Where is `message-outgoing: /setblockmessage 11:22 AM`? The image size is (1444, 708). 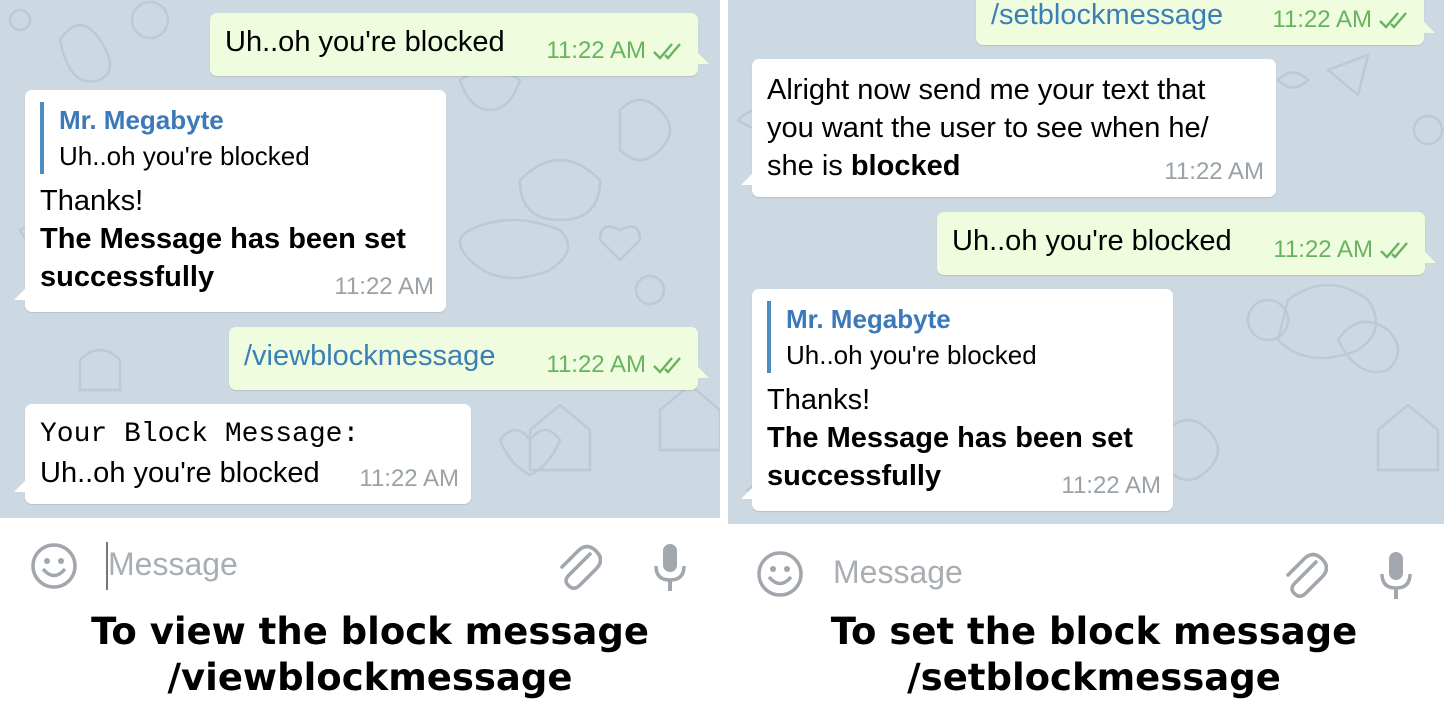 message-outgoing: /setblockmessage 11:22 AM is located at coordinates (1205, 22).